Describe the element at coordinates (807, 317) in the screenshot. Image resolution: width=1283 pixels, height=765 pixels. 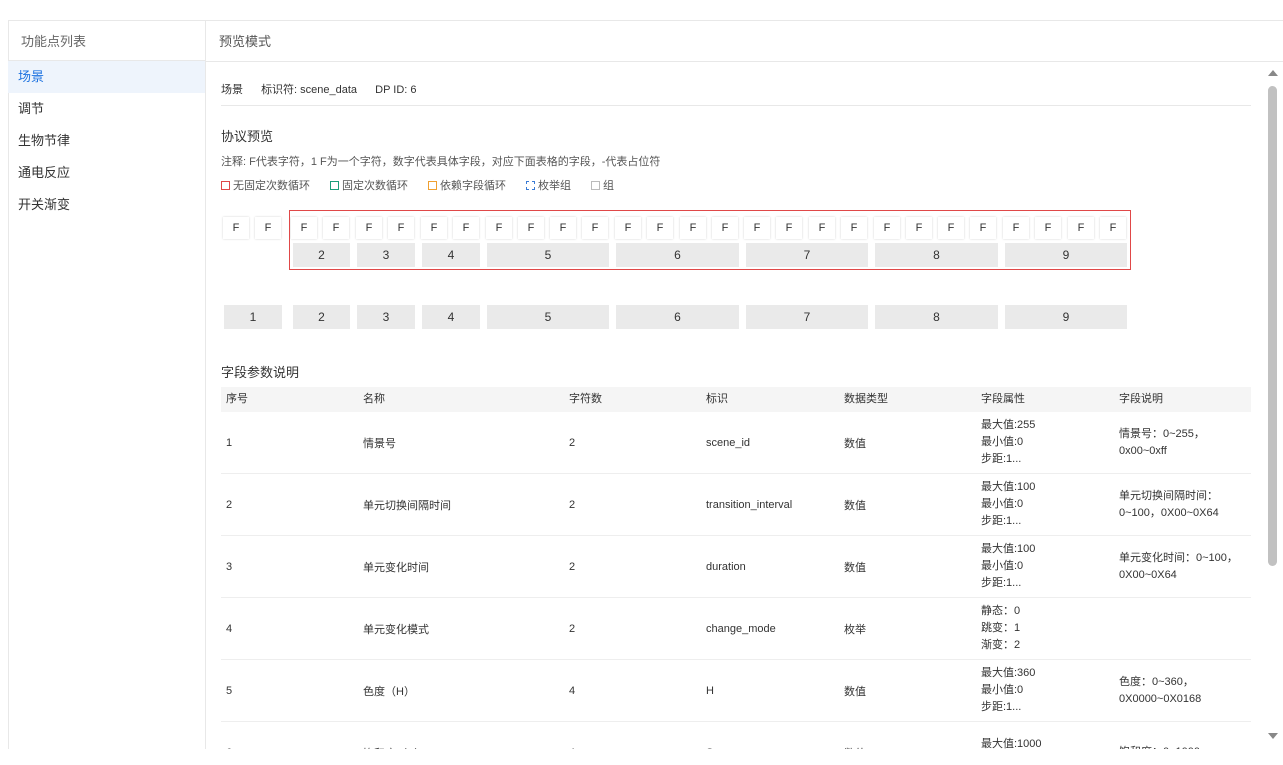
I see `field-segment: 7` at that location.